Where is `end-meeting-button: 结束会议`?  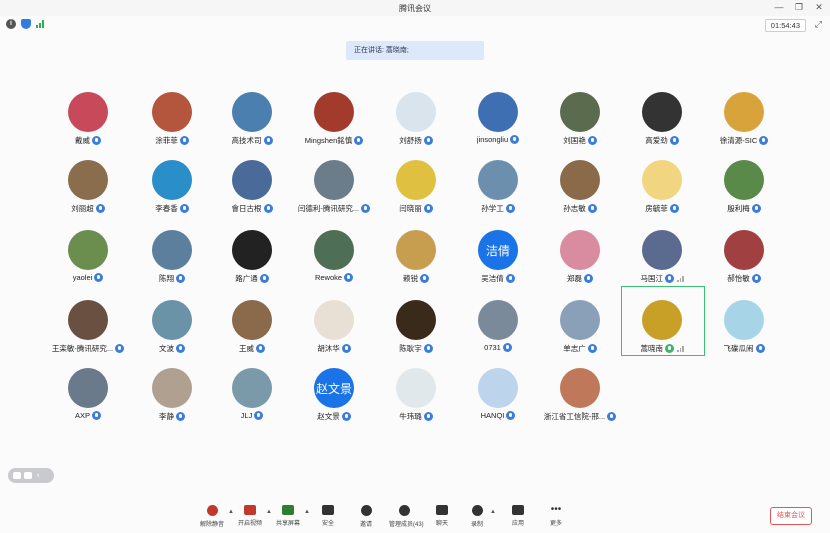
end-meeting-button: 结束会议 is located at coordinates (791, 516).